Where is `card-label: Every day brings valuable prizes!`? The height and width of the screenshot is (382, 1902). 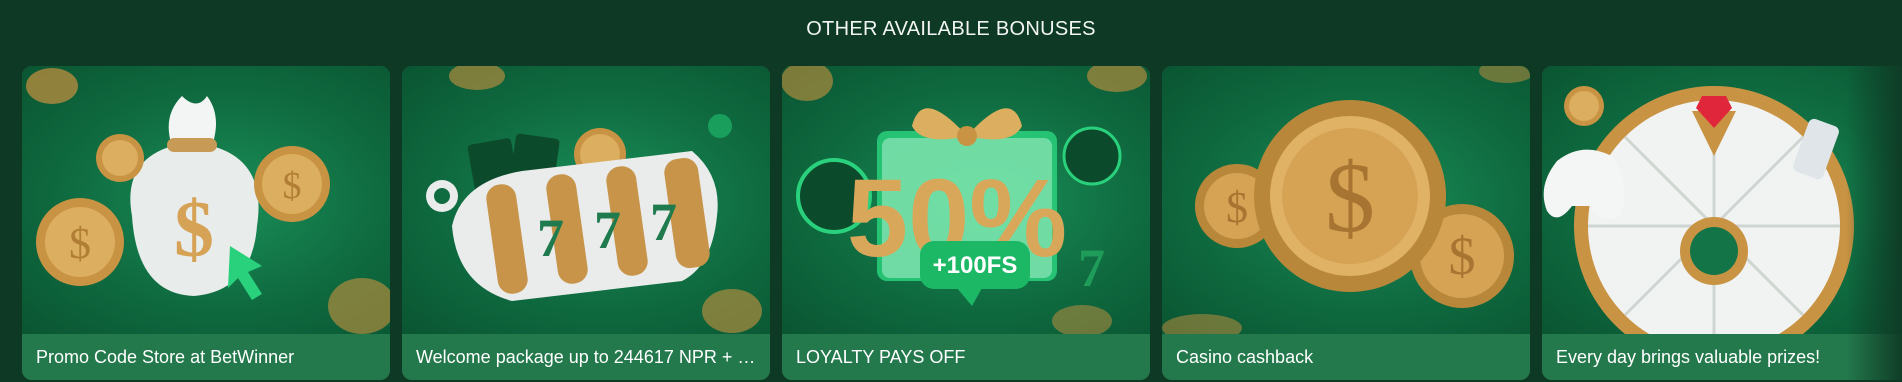
card-label: Every day brings valuable prizes! is located at coordinates (1722, 357).